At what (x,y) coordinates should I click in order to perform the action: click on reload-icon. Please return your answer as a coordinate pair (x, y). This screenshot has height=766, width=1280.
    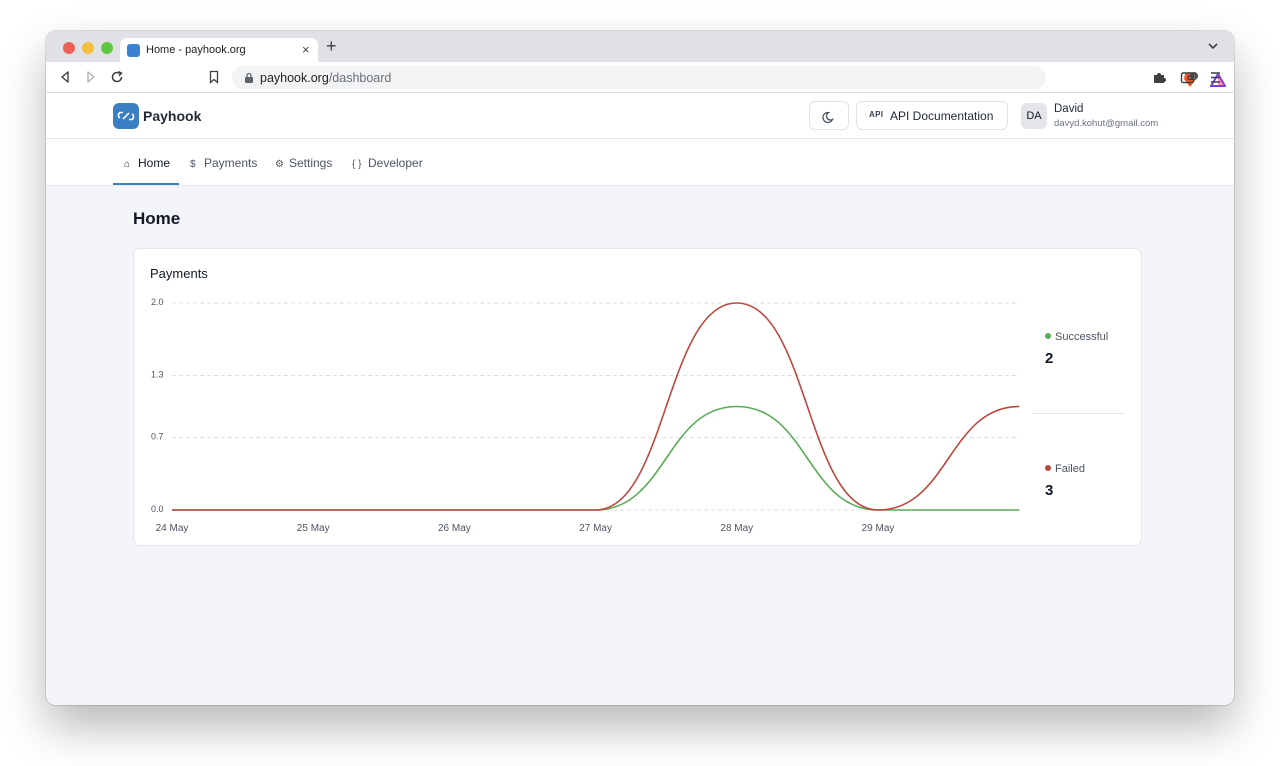
    Looking at the image, I should click on (117, 77).